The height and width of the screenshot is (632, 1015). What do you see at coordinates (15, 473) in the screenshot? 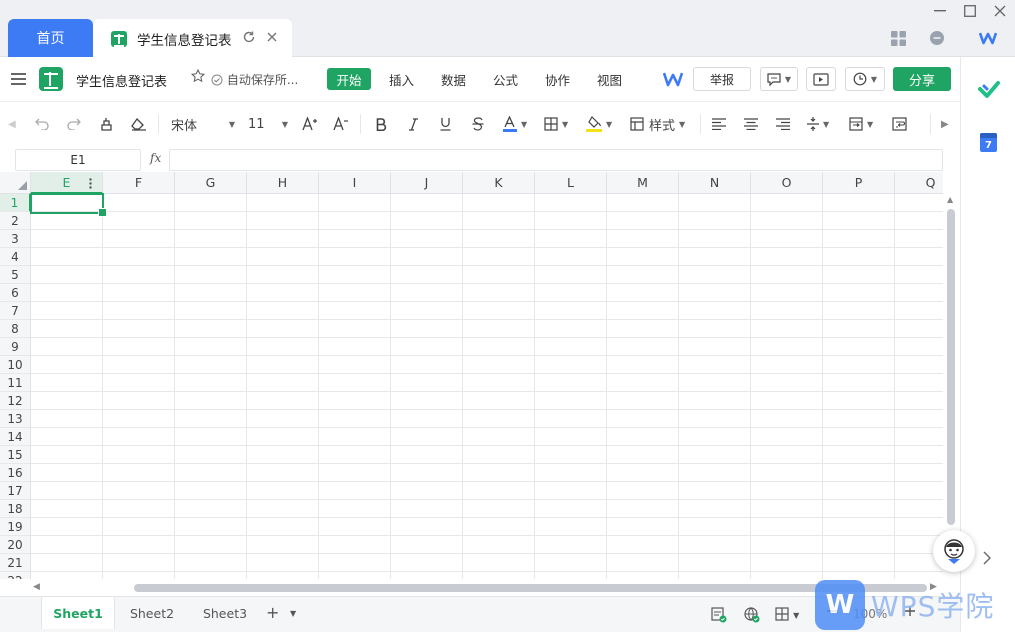
I see `row-header-16: 16` at bounding box center [15, 473].